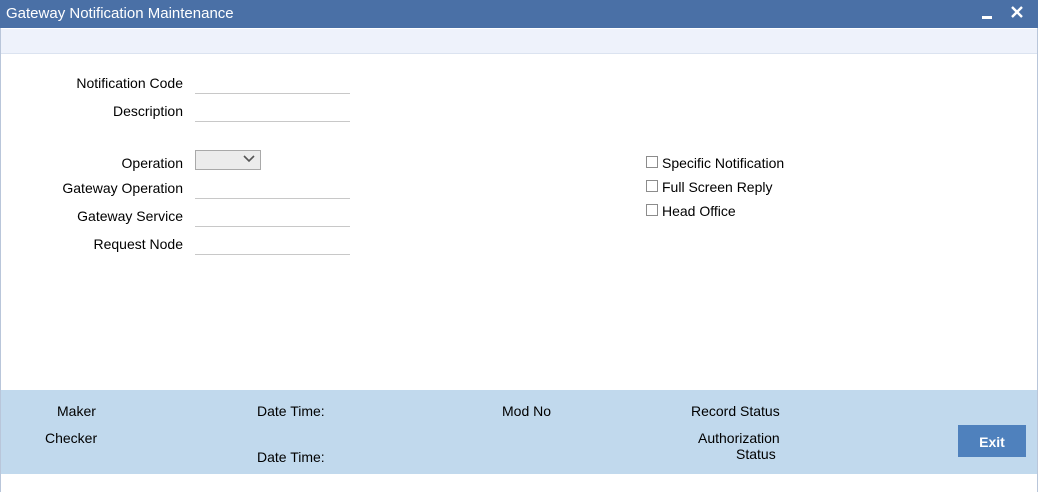 This screenshot has height=492, width=1038. Describe the element at coordinates (699, 211) in the screenshot. I see `head-office-label: Head Office` at that location.